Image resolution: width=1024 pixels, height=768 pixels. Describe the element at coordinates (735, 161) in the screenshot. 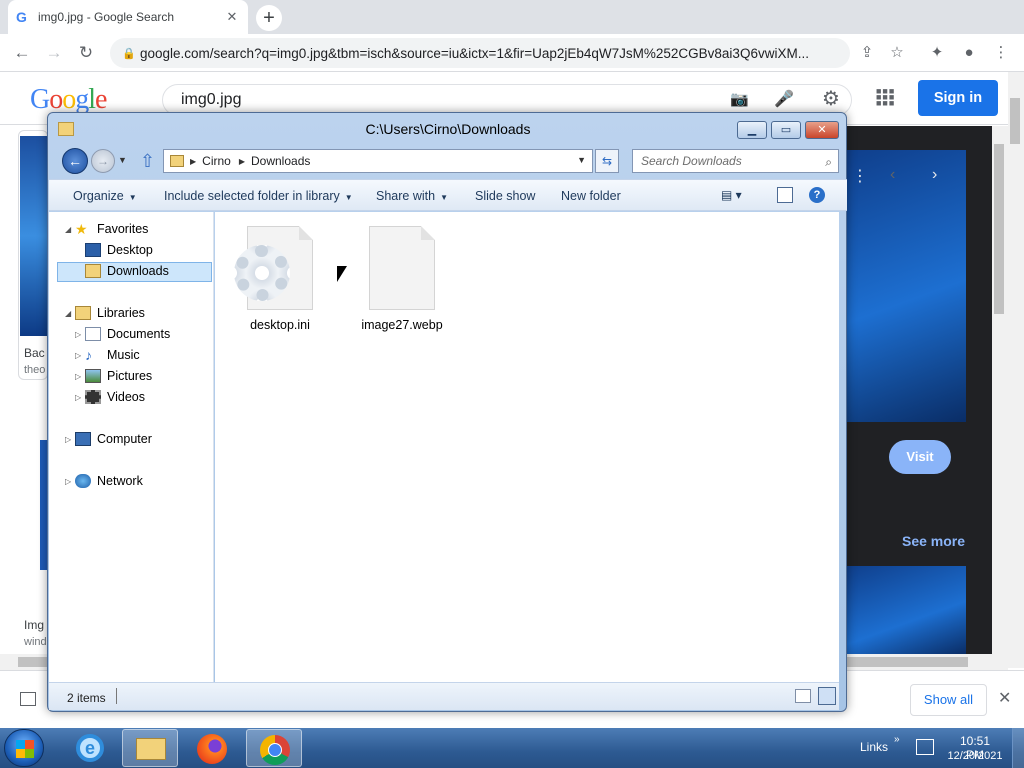

I see `search-downloads-input: Search Downloads ⌕` at that location.